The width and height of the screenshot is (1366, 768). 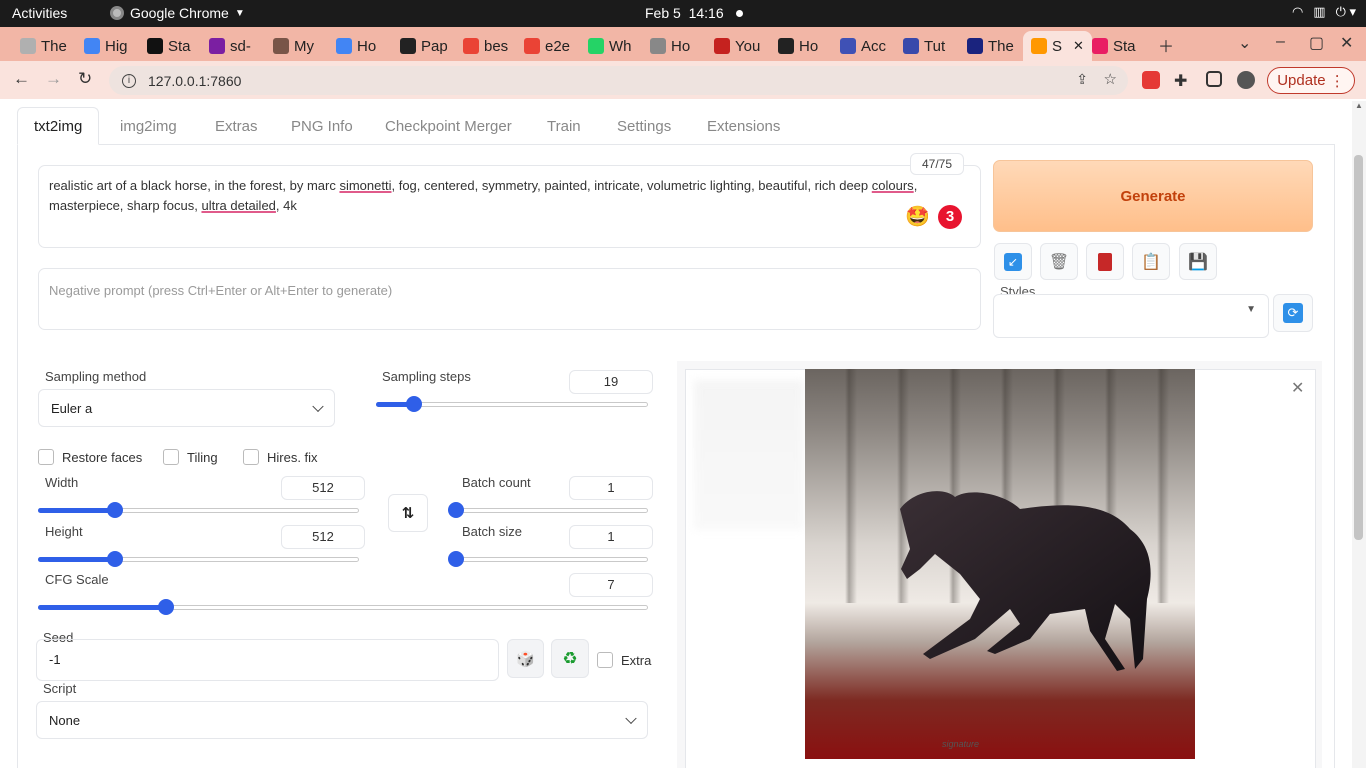 What do you see at coordinates (618, 80) in the screenshot?
I see `address-bar: i 127.0.0.1:7860 ⇪ ☆` at bounding box center [618, 80].